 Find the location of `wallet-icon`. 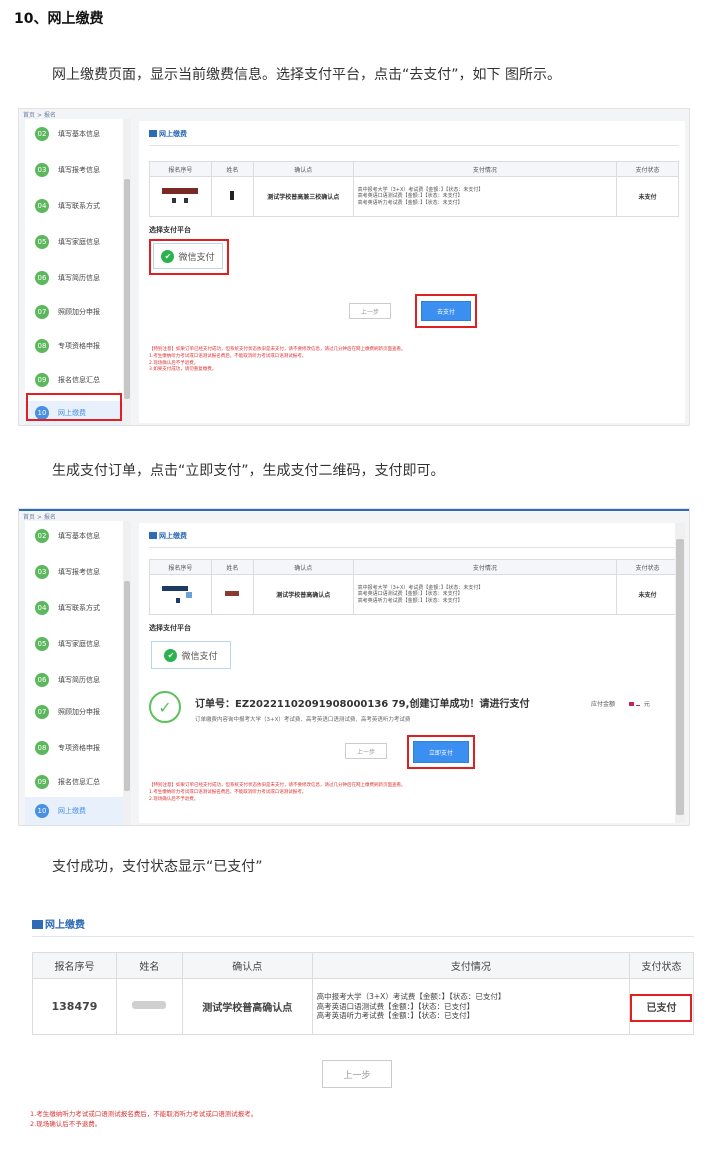

wallet-icon is located at coordinates (153, 133).